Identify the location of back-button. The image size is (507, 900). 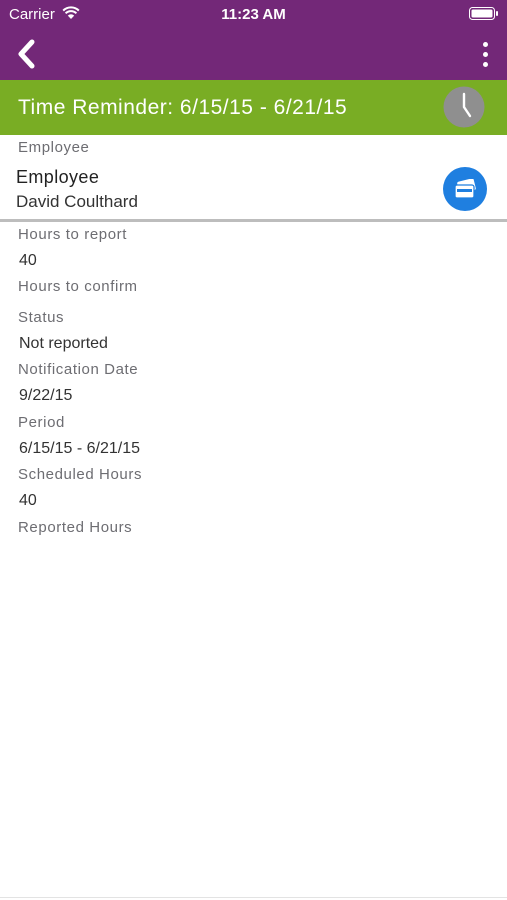
(26, 54).